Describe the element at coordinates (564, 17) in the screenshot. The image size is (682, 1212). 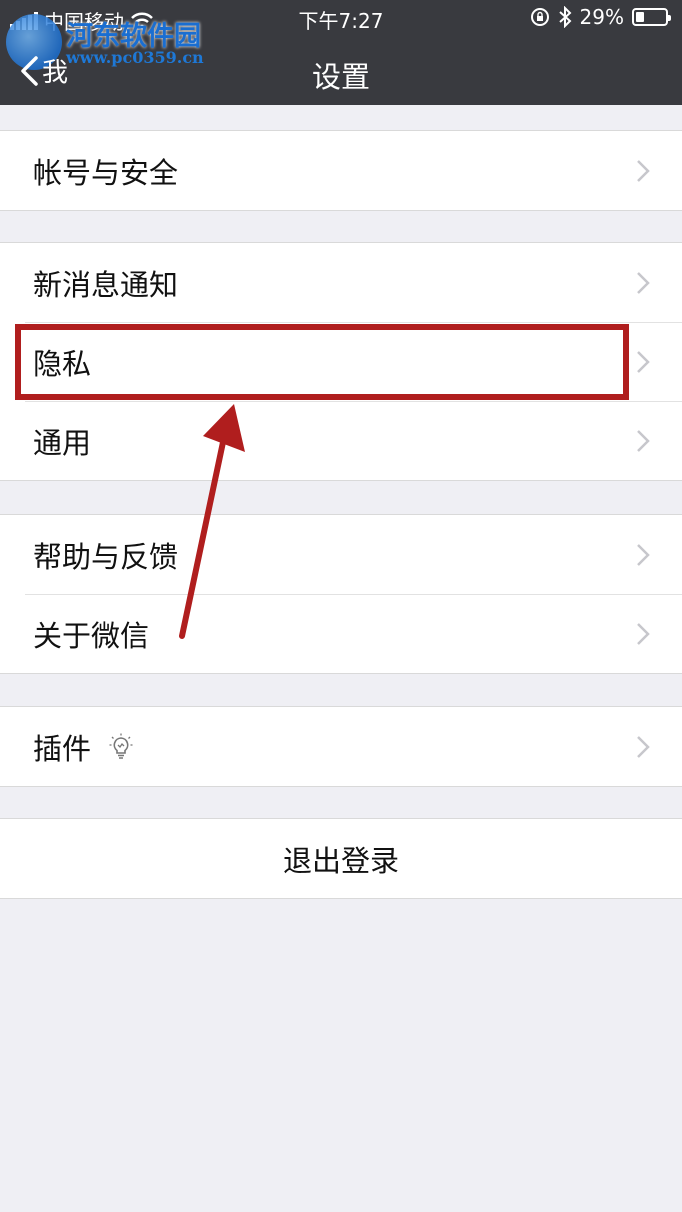
I see `bluetooth-icon` at that location.